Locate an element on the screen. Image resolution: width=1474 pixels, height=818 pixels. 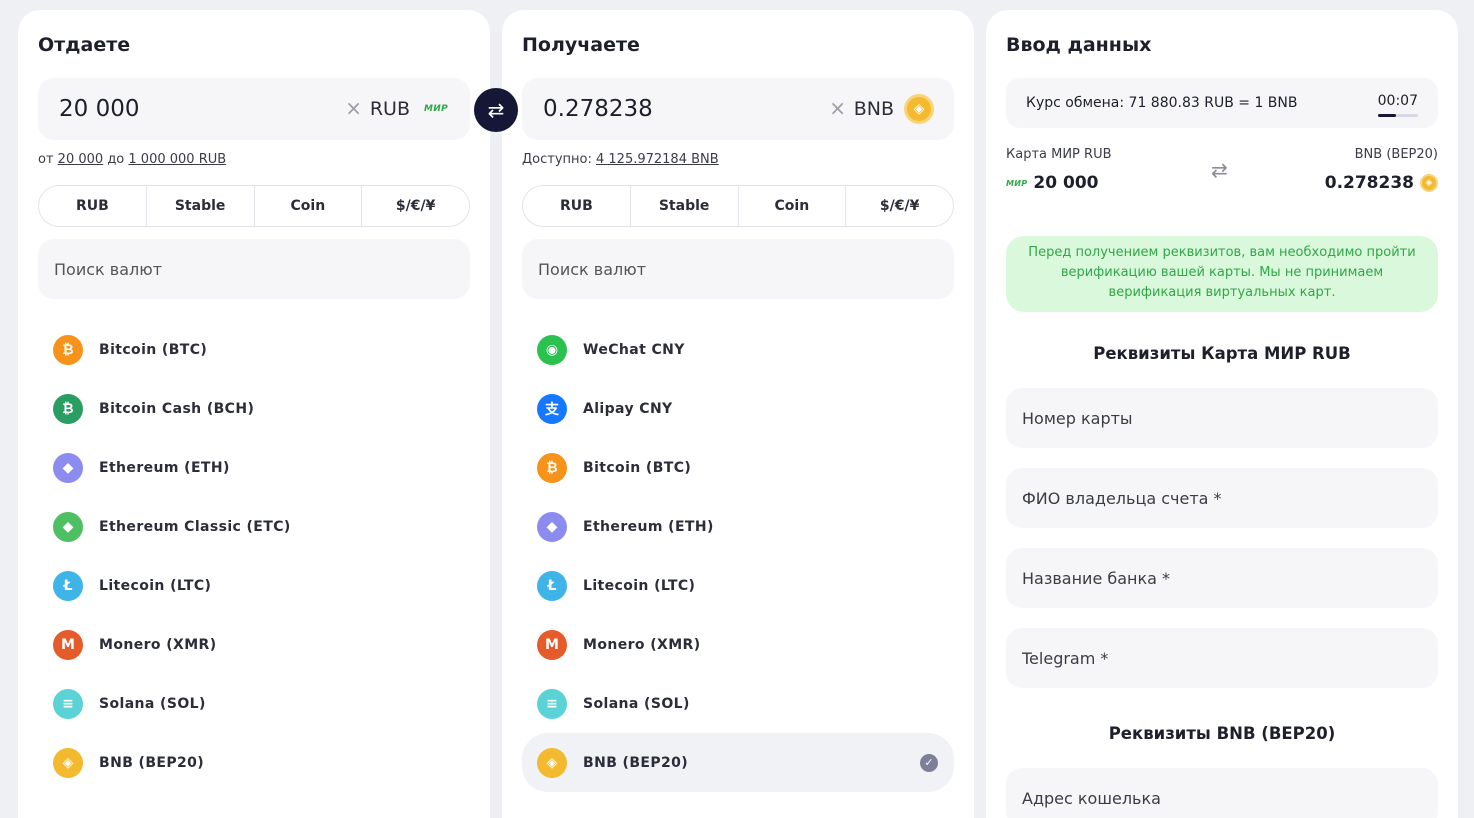
alipay-icon: 支 is located at coordinates (552, 408).